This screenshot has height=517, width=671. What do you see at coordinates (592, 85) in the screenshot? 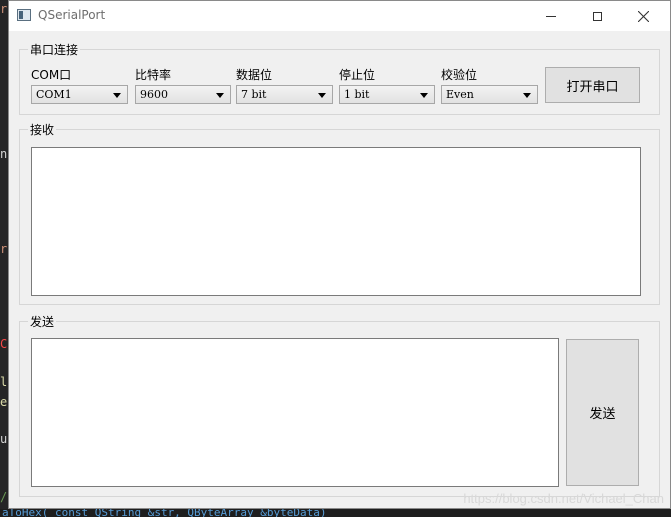
I see `open-port-button: 打开串口` at bounding box center [592, 85].